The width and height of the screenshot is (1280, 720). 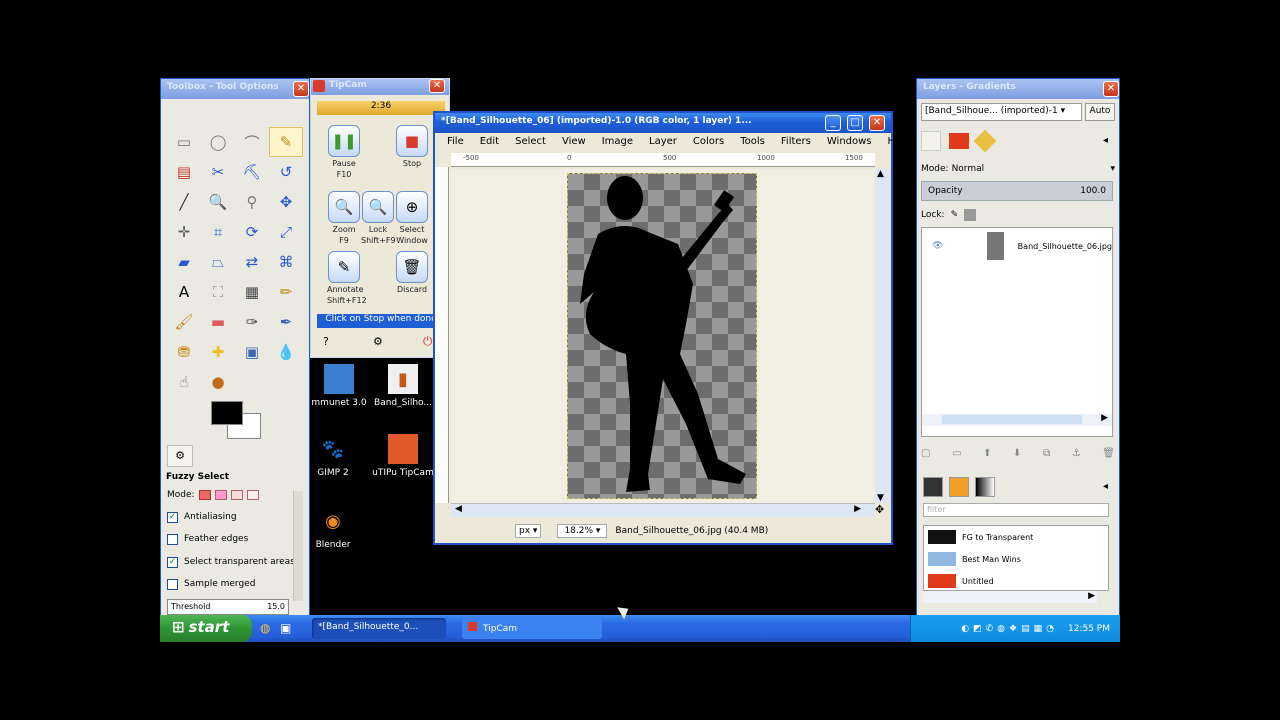 I want to click on rect-select-icon: ▭, so click(x=184, y=142).